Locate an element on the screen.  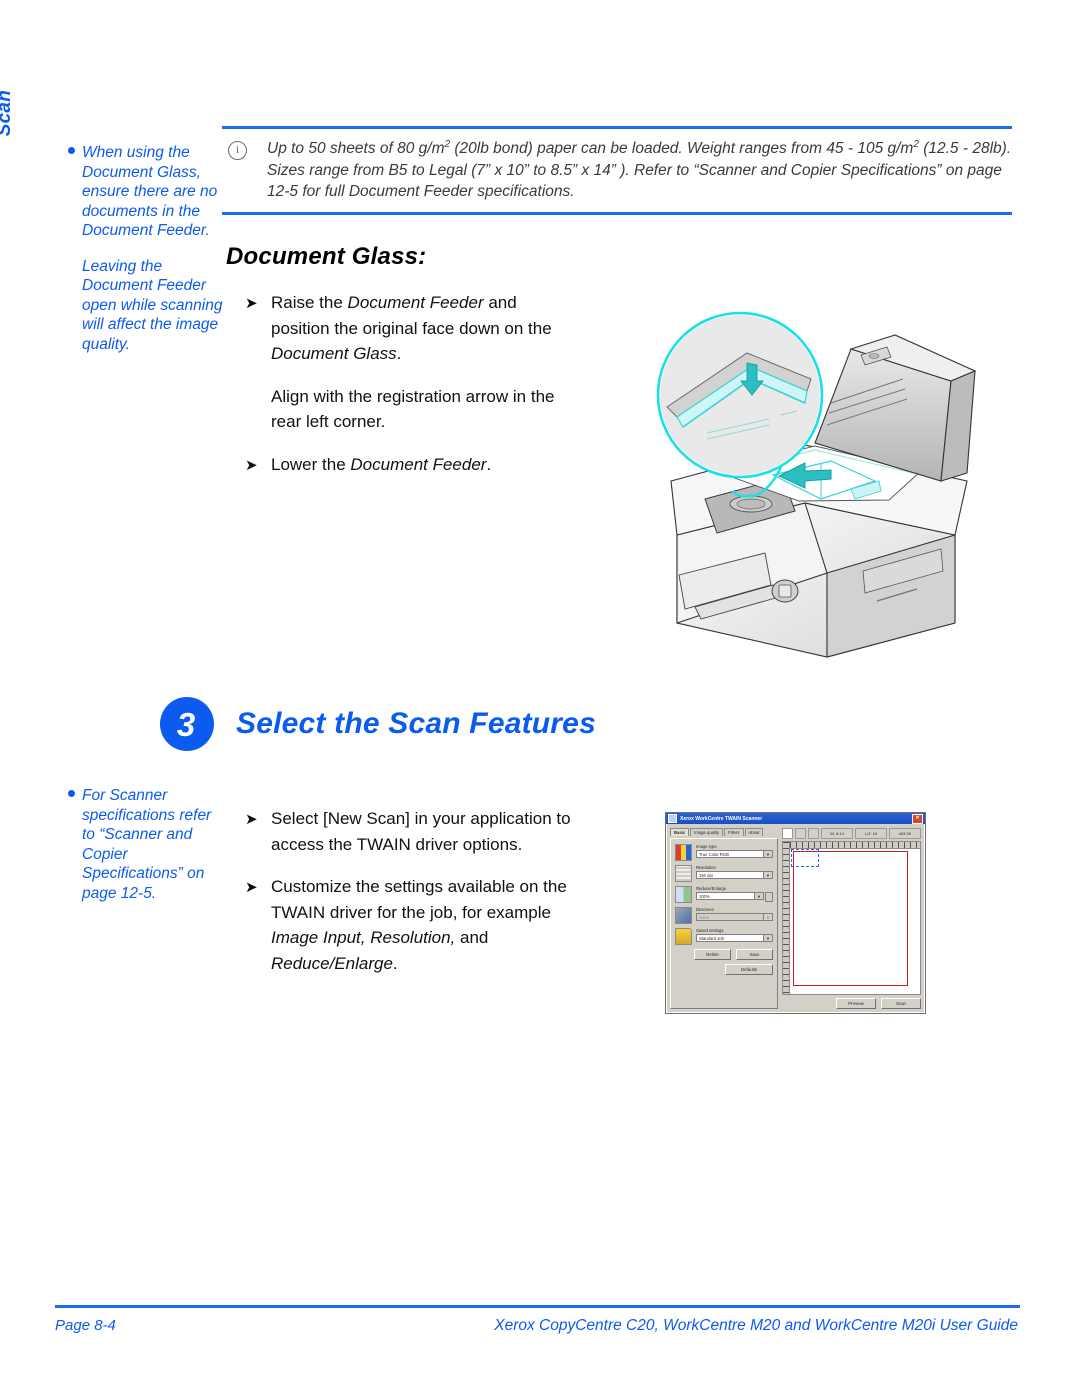
tab-basic: Basic is located at coordinates (680, 832).